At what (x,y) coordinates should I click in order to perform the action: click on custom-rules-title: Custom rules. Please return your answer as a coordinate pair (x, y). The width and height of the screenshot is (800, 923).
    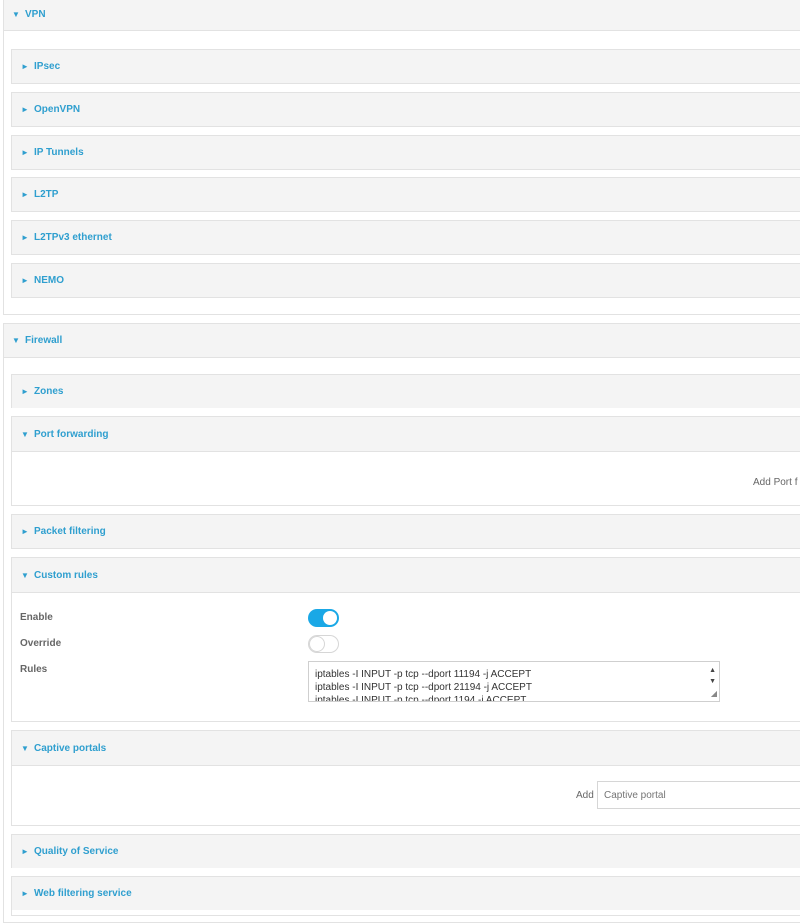
    Looking at the image, I should click on (66, 575).